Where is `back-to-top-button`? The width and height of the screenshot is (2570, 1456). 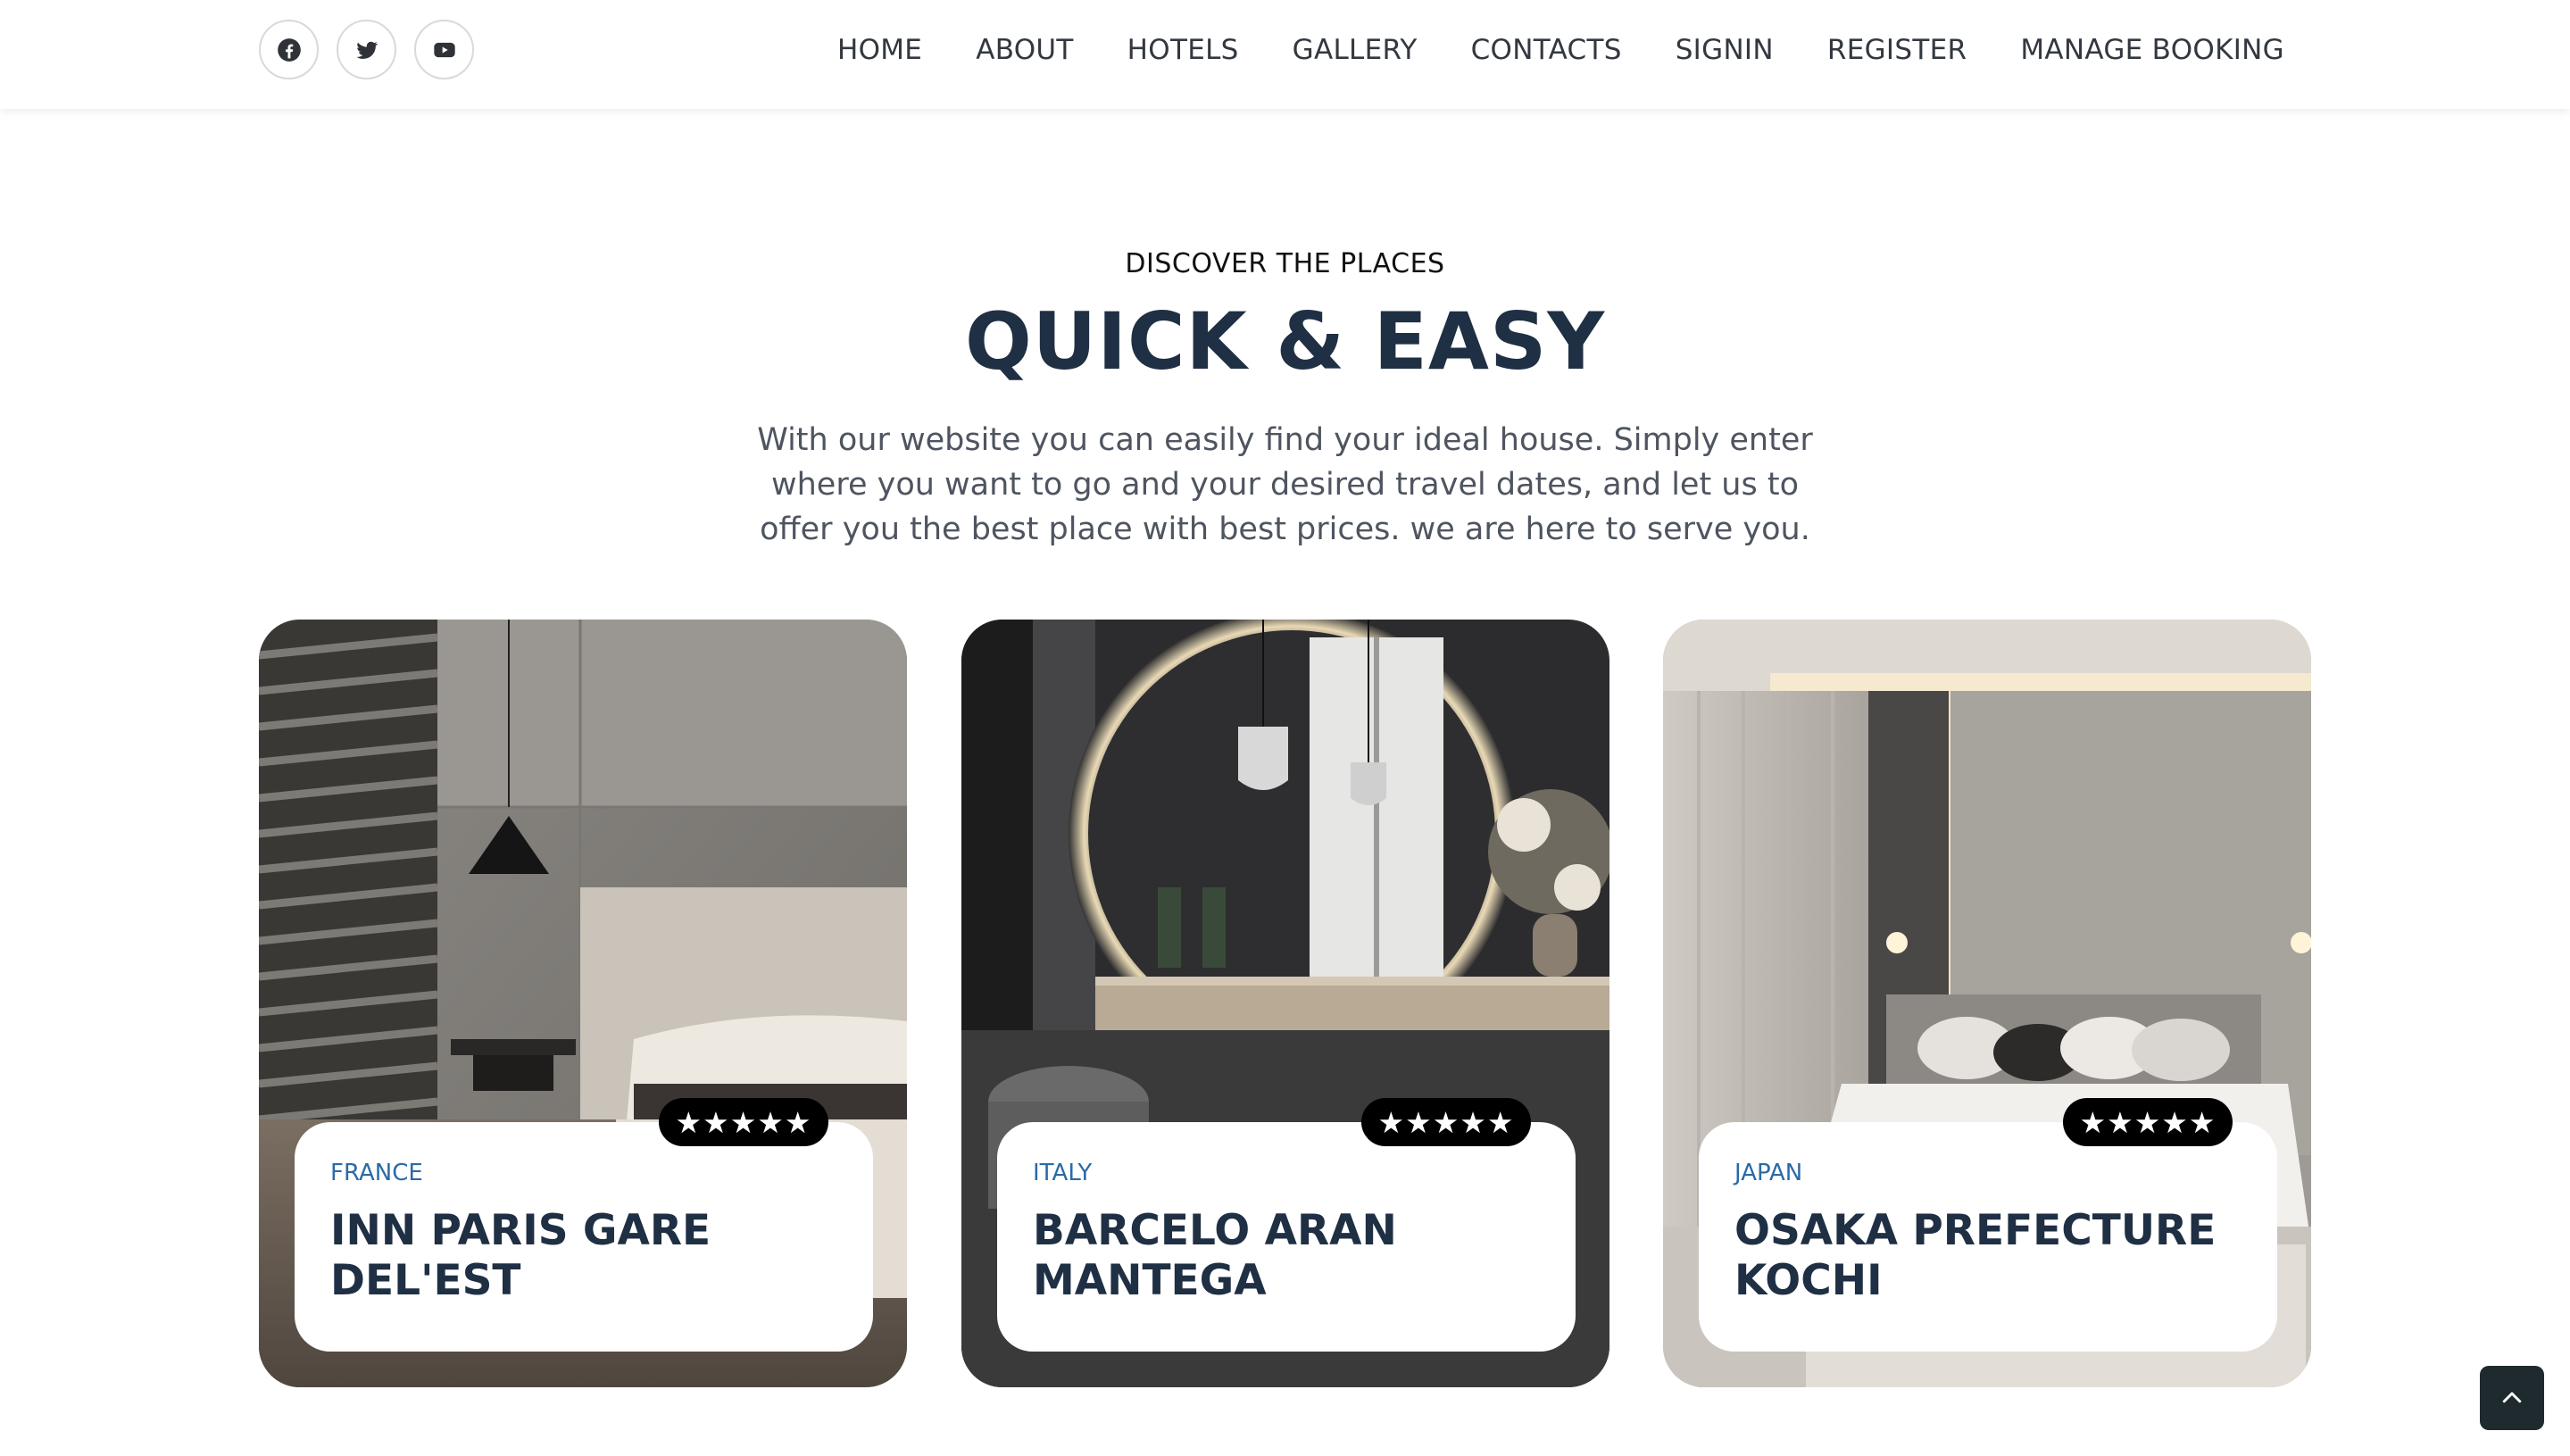
back-to-top-button is located at coordinates (2512, 1398).